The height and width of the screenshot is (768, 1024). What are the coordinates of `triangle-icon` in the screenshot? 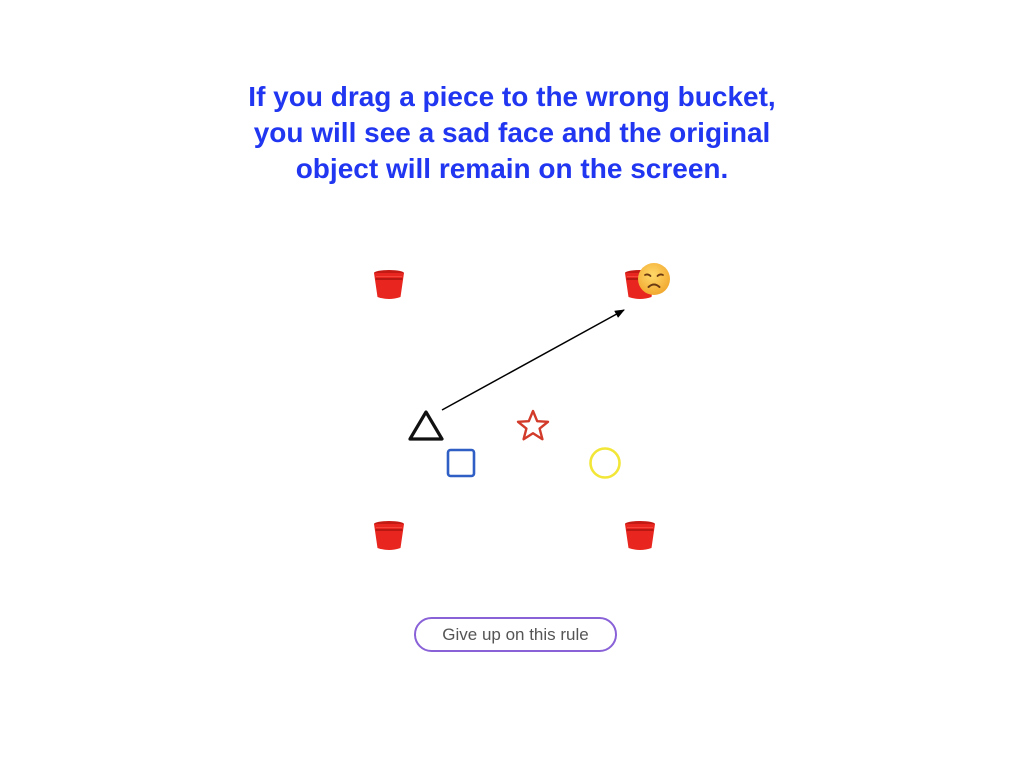 It's located at (426, 425).